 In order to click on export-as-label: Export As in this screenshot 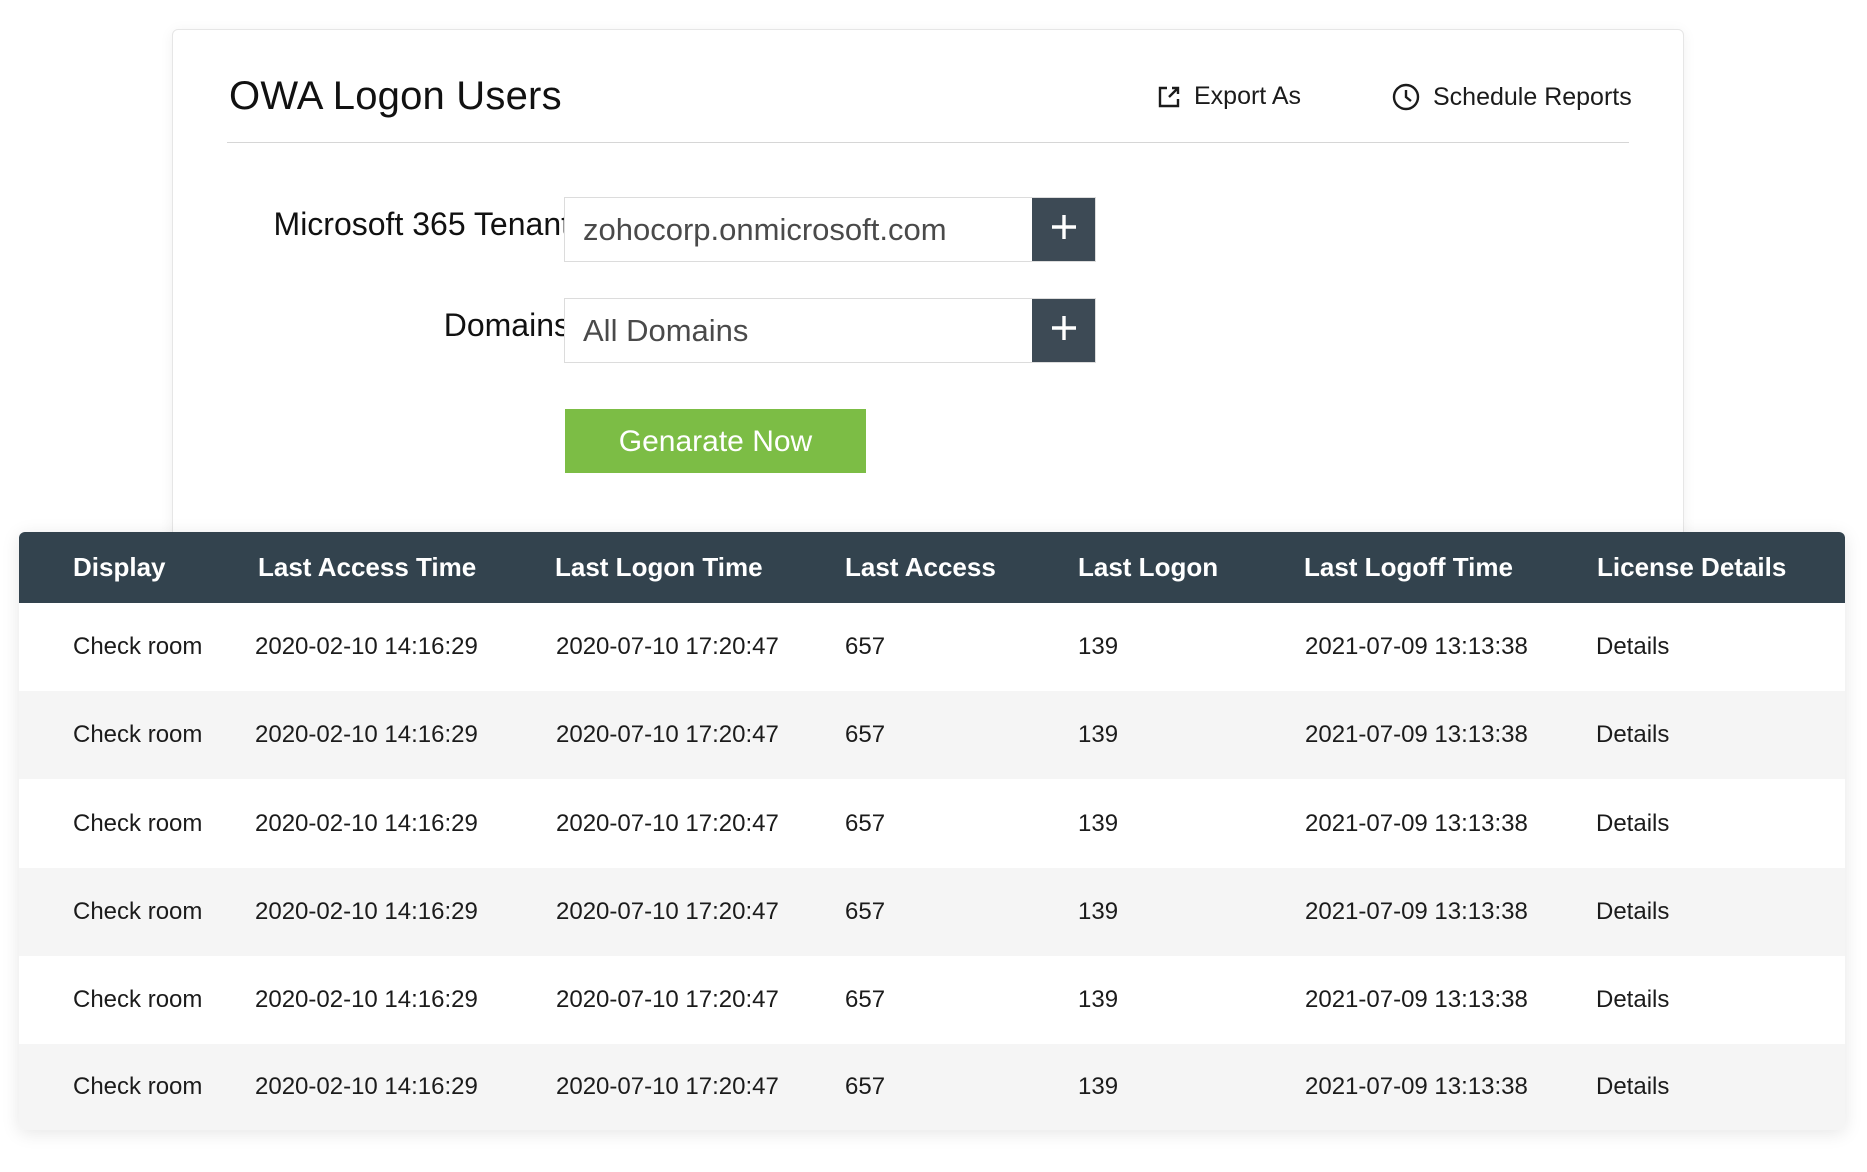, I will do `click(1247, 96)`.